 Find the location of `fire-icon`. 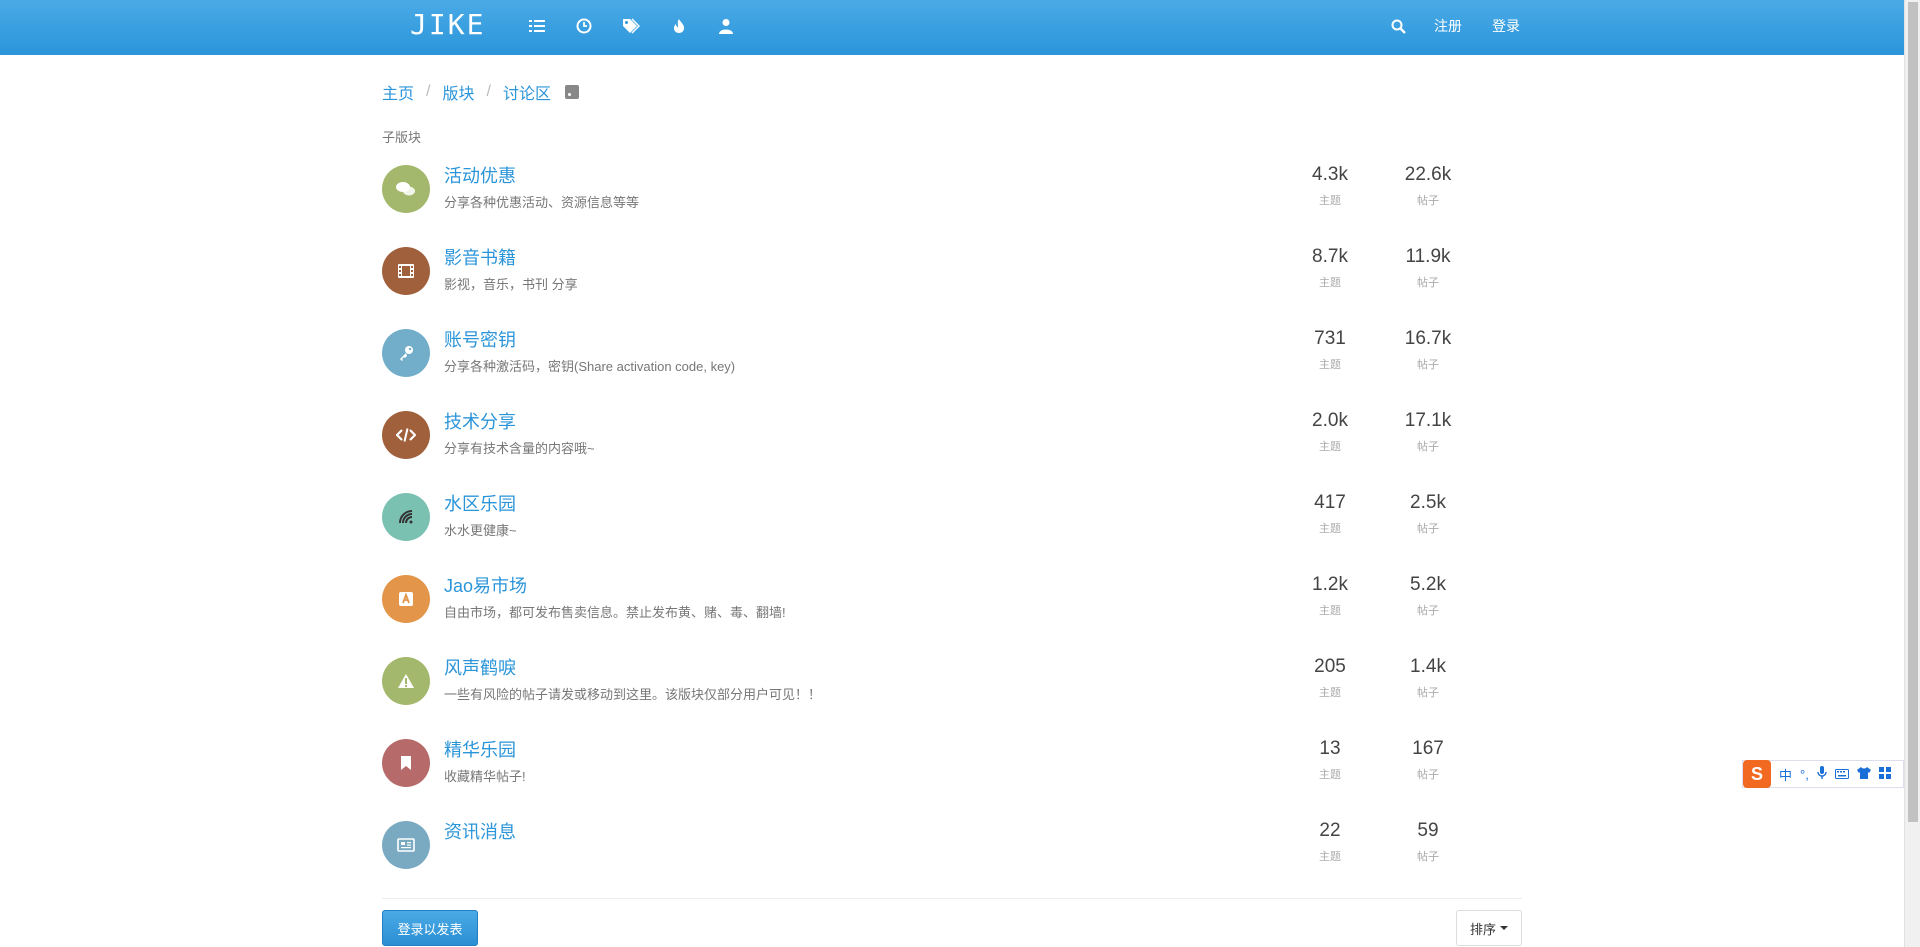

fire-icon is located at coordinates (679, 26).